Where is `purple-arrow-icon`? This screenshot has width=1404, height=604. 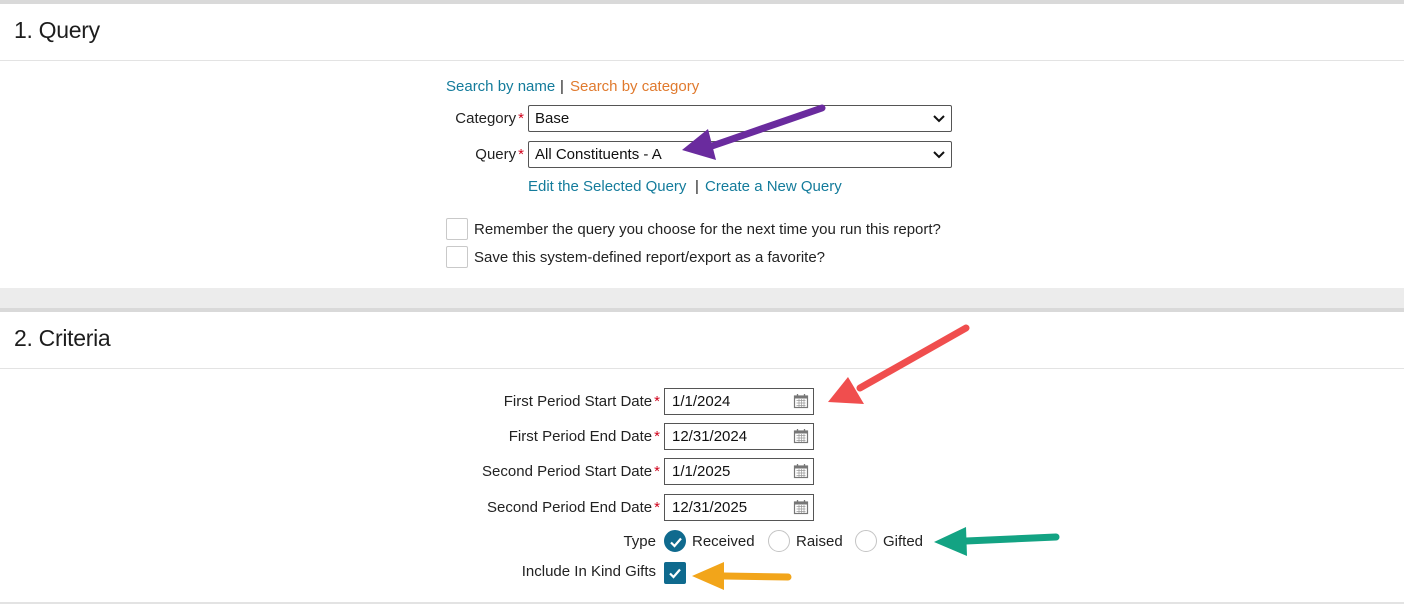 purple-arrow-icon is located at coordinates (754, 132).